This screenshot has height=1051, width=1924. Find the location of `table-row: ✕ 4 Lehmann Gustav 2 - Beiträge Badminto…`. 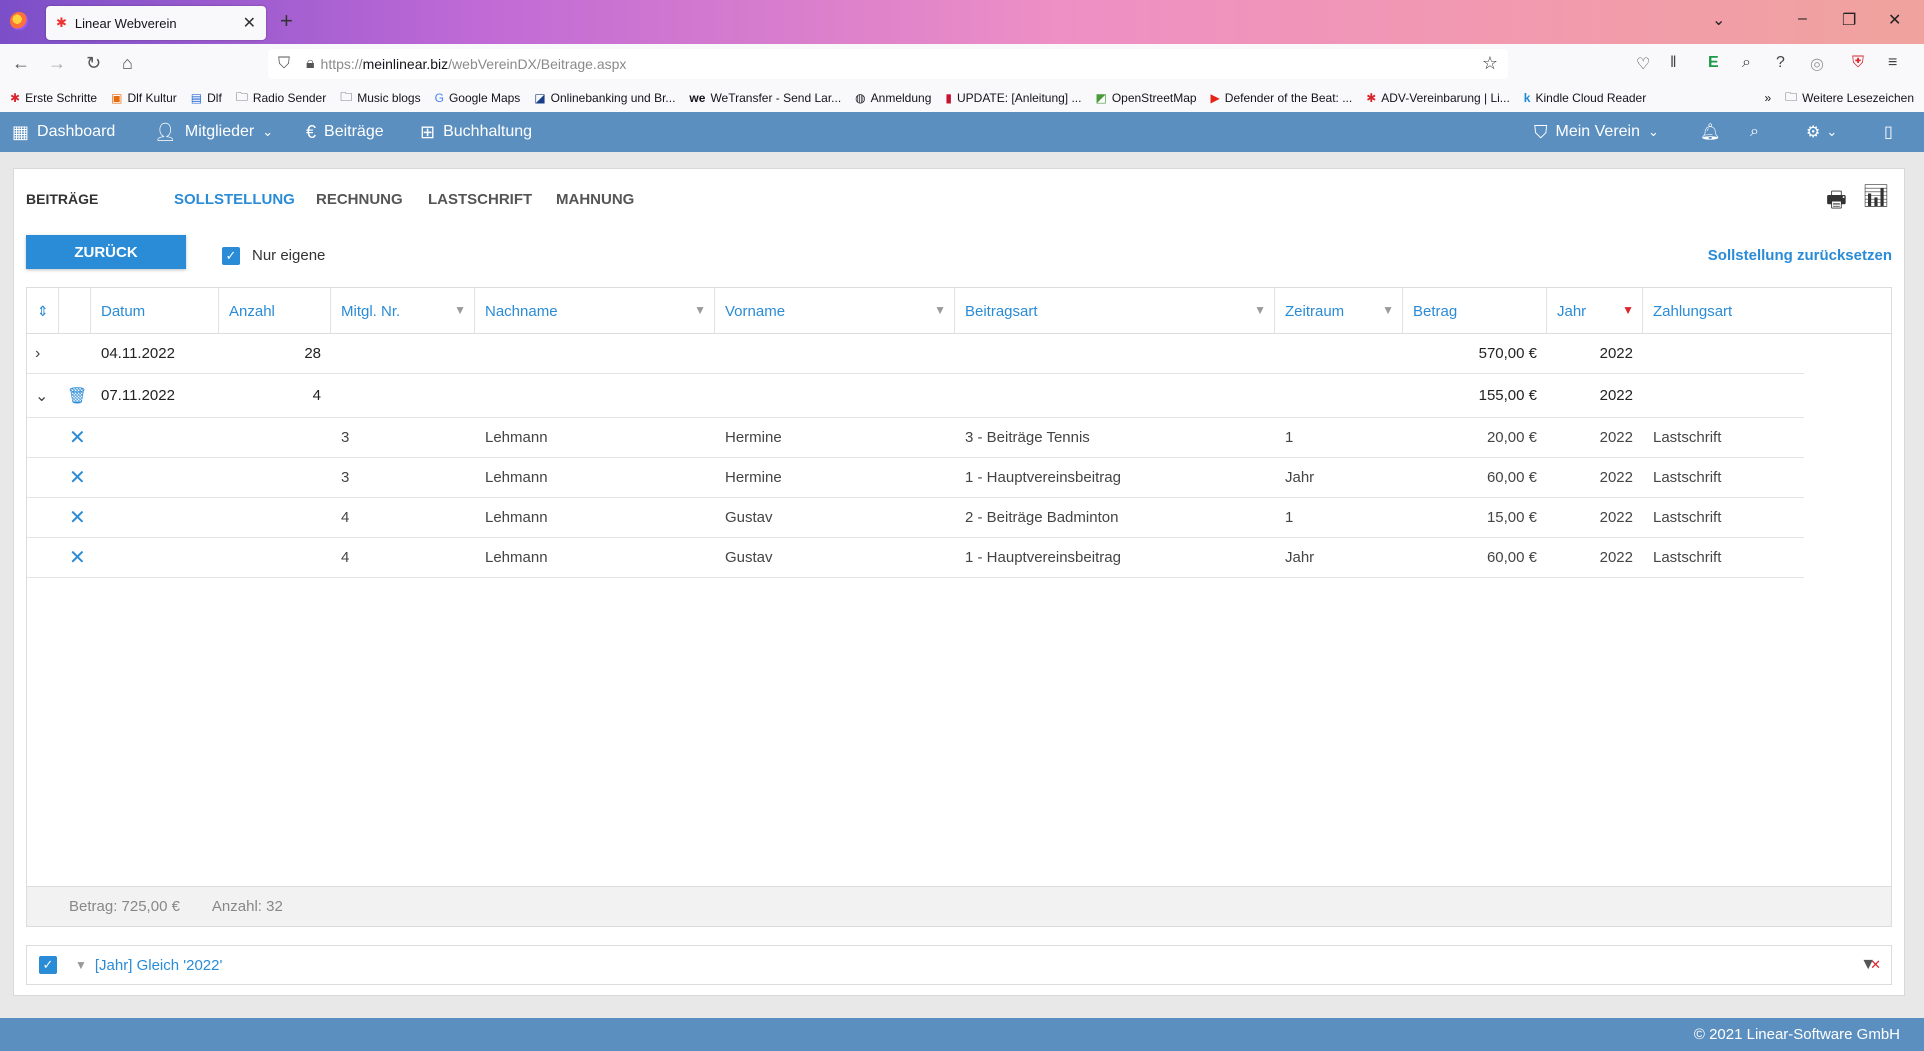

table-row: ✕ 4 Lehmann Gustav 2 - Beiträge Badminto… is located at coordinates (915, 518).